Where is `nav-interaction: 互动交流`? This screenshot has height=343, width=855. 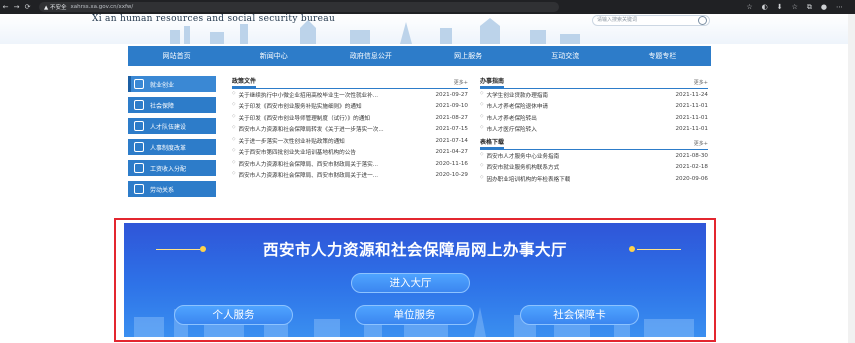
nav-interaction: 互动交流 is located at coordinates (565, 56).